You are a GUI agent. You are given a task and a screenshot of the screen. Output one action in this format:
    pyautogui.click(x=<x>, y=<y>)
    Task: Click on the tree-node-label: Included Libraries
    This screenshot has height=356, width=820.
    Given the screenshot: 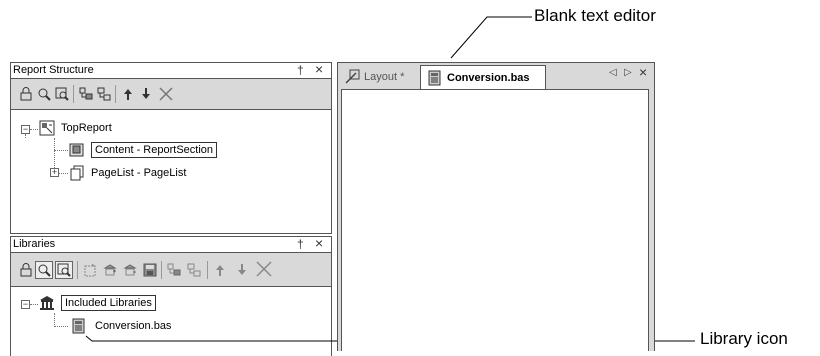 What is the action you would take?
    pyautogui.click(x=108, y=303)
    